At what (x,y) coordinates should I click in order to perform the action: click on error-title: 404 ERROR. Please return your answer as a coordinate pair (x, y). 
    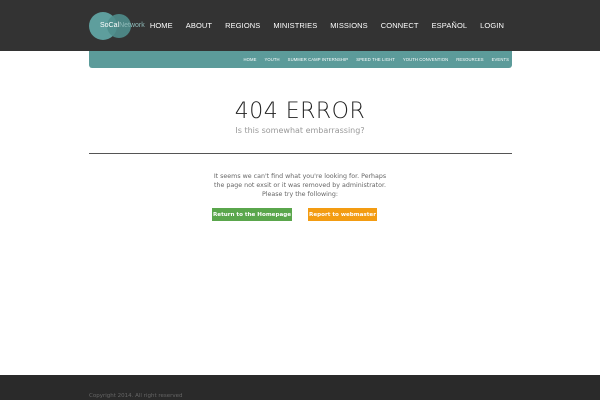
    Looking at the image, I should click on (300, 111).